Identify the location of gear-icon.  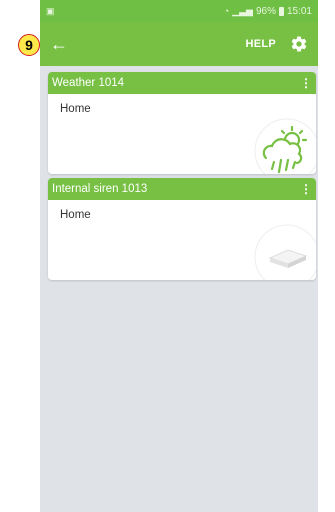
(299, 44).